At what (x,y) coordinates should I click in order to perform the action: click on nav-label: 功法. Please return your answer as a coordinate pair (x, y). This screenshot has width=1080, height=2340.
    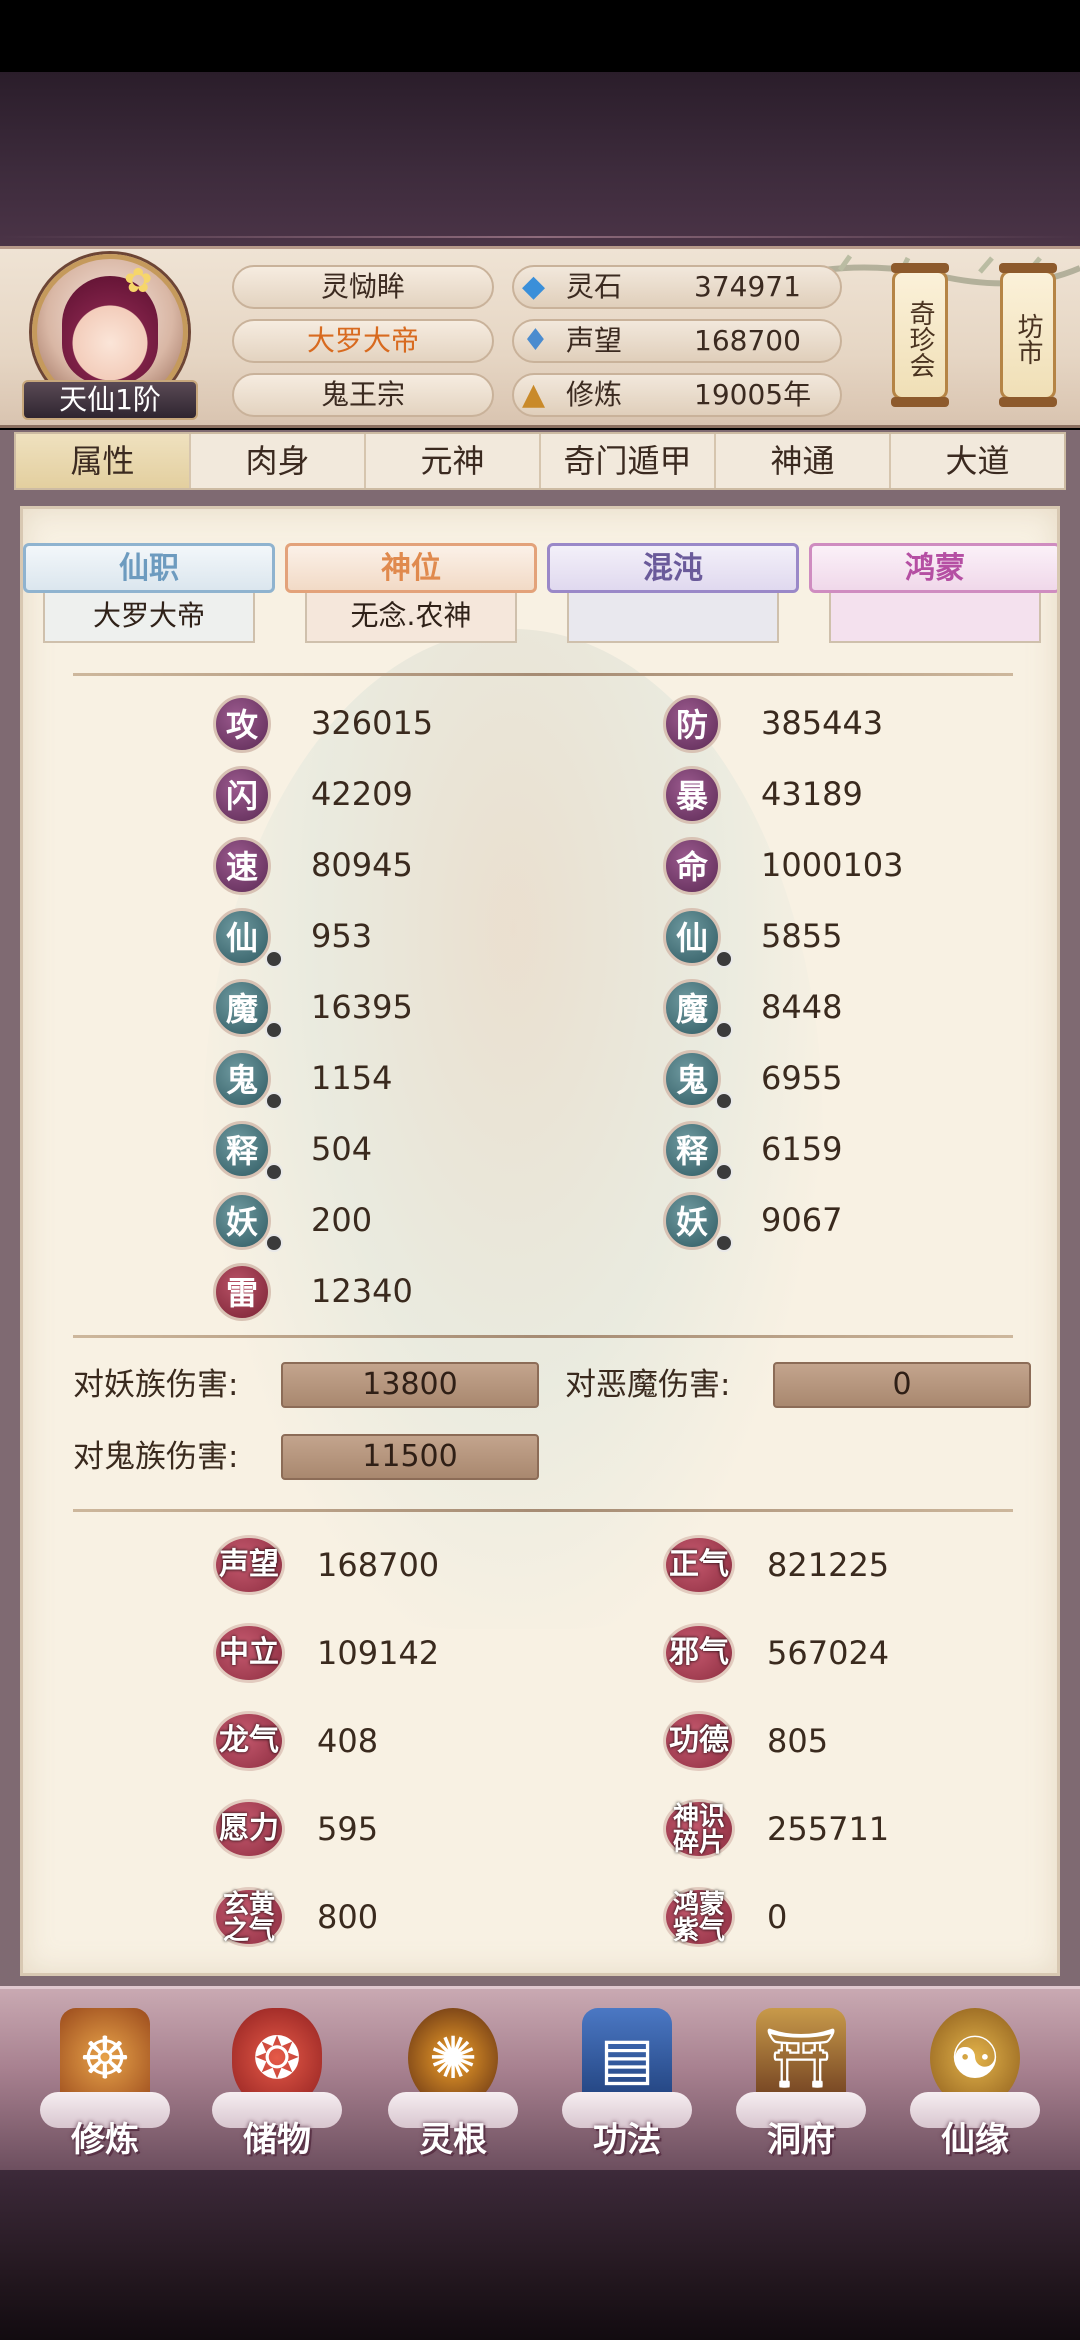
    Looking at the image, I should click on (627, 2140).